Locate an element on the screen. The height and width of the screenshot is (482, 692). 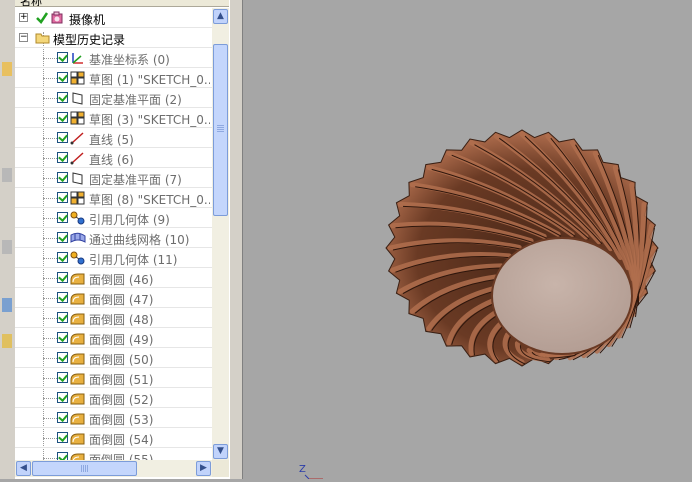
tree-item-label: 直线 (6) is located at coordinates (111, 160).